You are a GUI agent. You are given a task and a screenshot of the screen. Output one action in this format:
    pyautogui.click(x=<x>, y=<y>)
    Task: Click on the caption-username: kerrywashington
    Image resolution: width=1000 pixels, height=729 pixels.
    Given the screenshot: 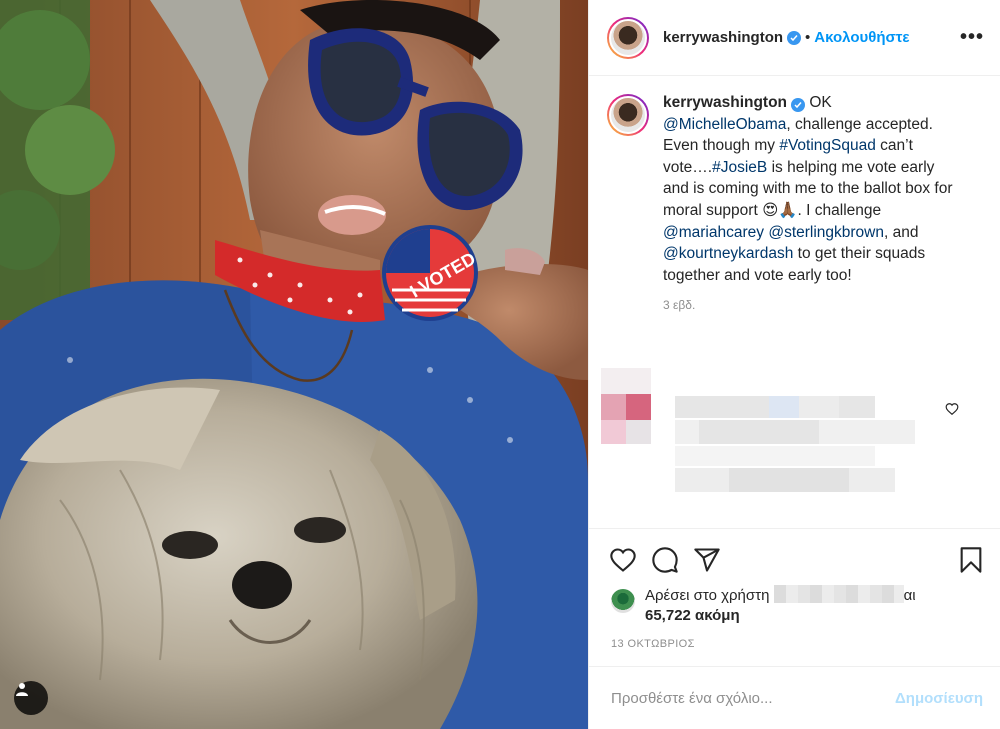 What is the action you would take?
    pyautogui.click(x=725, y=102)
    